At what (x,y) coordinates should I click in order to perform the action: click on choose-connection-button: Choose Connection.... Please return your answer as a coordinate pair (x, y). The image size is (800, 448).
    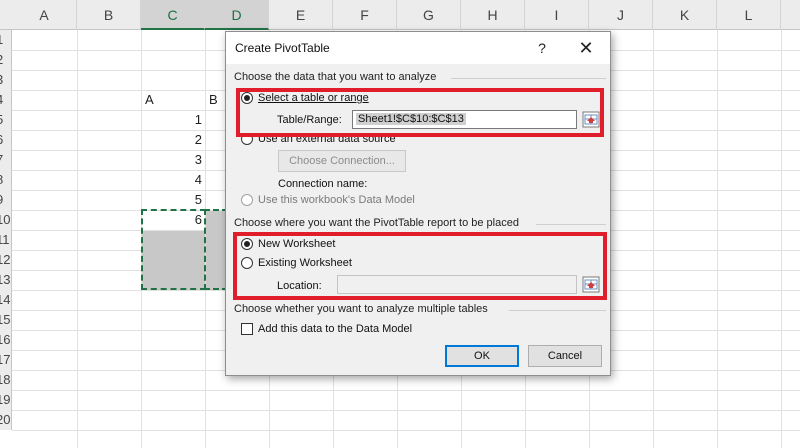
    Looking at the image, I should click on (342, 161).